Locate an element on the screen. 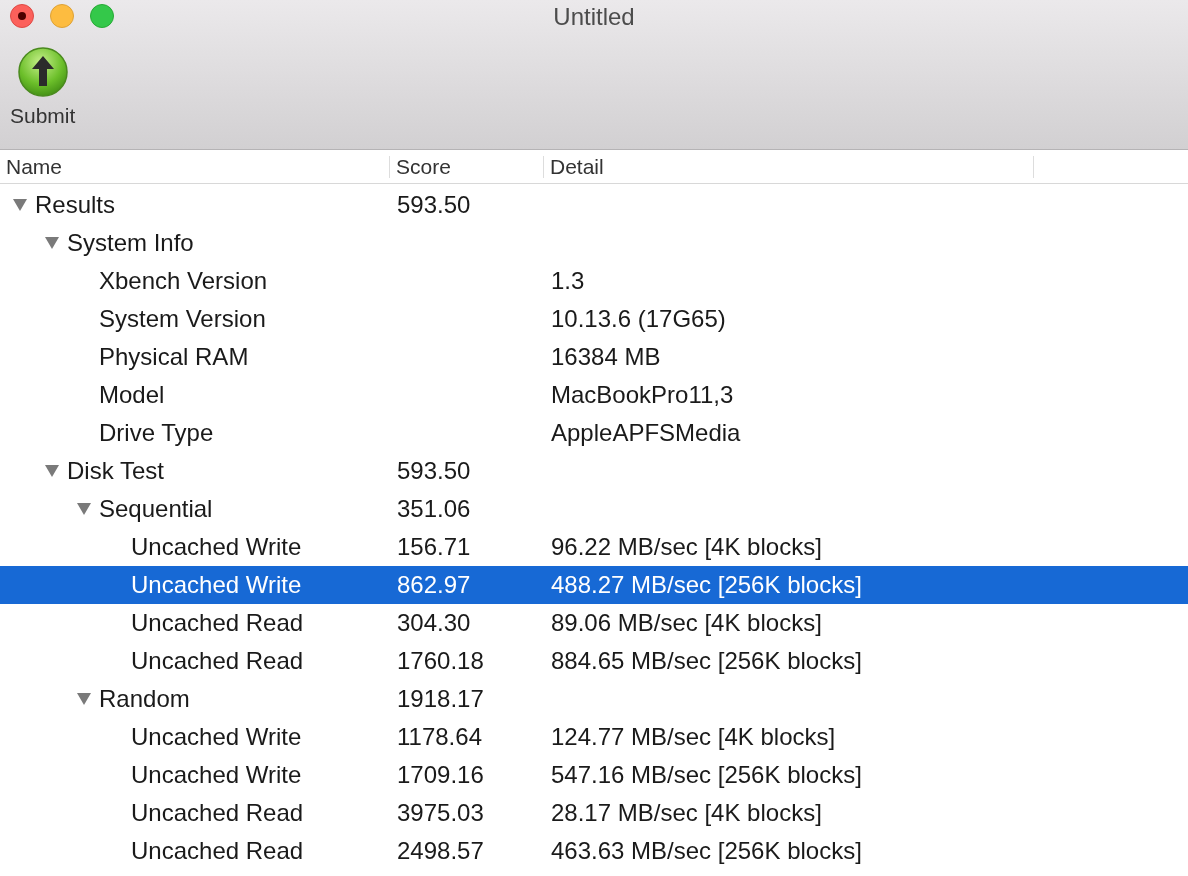  detail-text: 884.65 MB/sec [256K blocks] is located at coordinates (706, 660).